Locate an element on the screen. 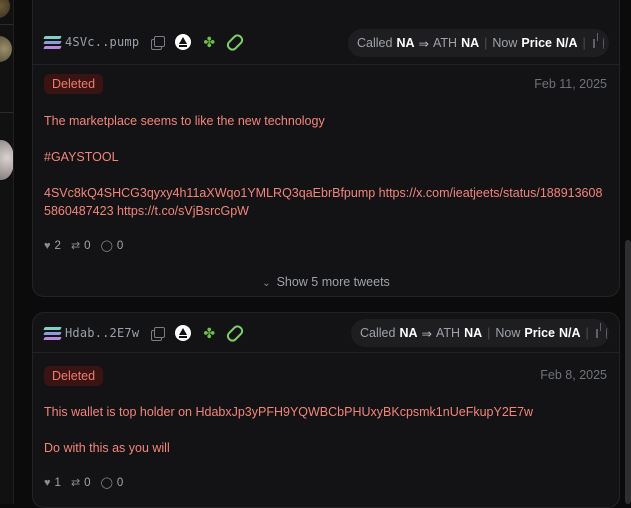  token-ticker: Hdab..2E7w is located at coordinates (102, 333).